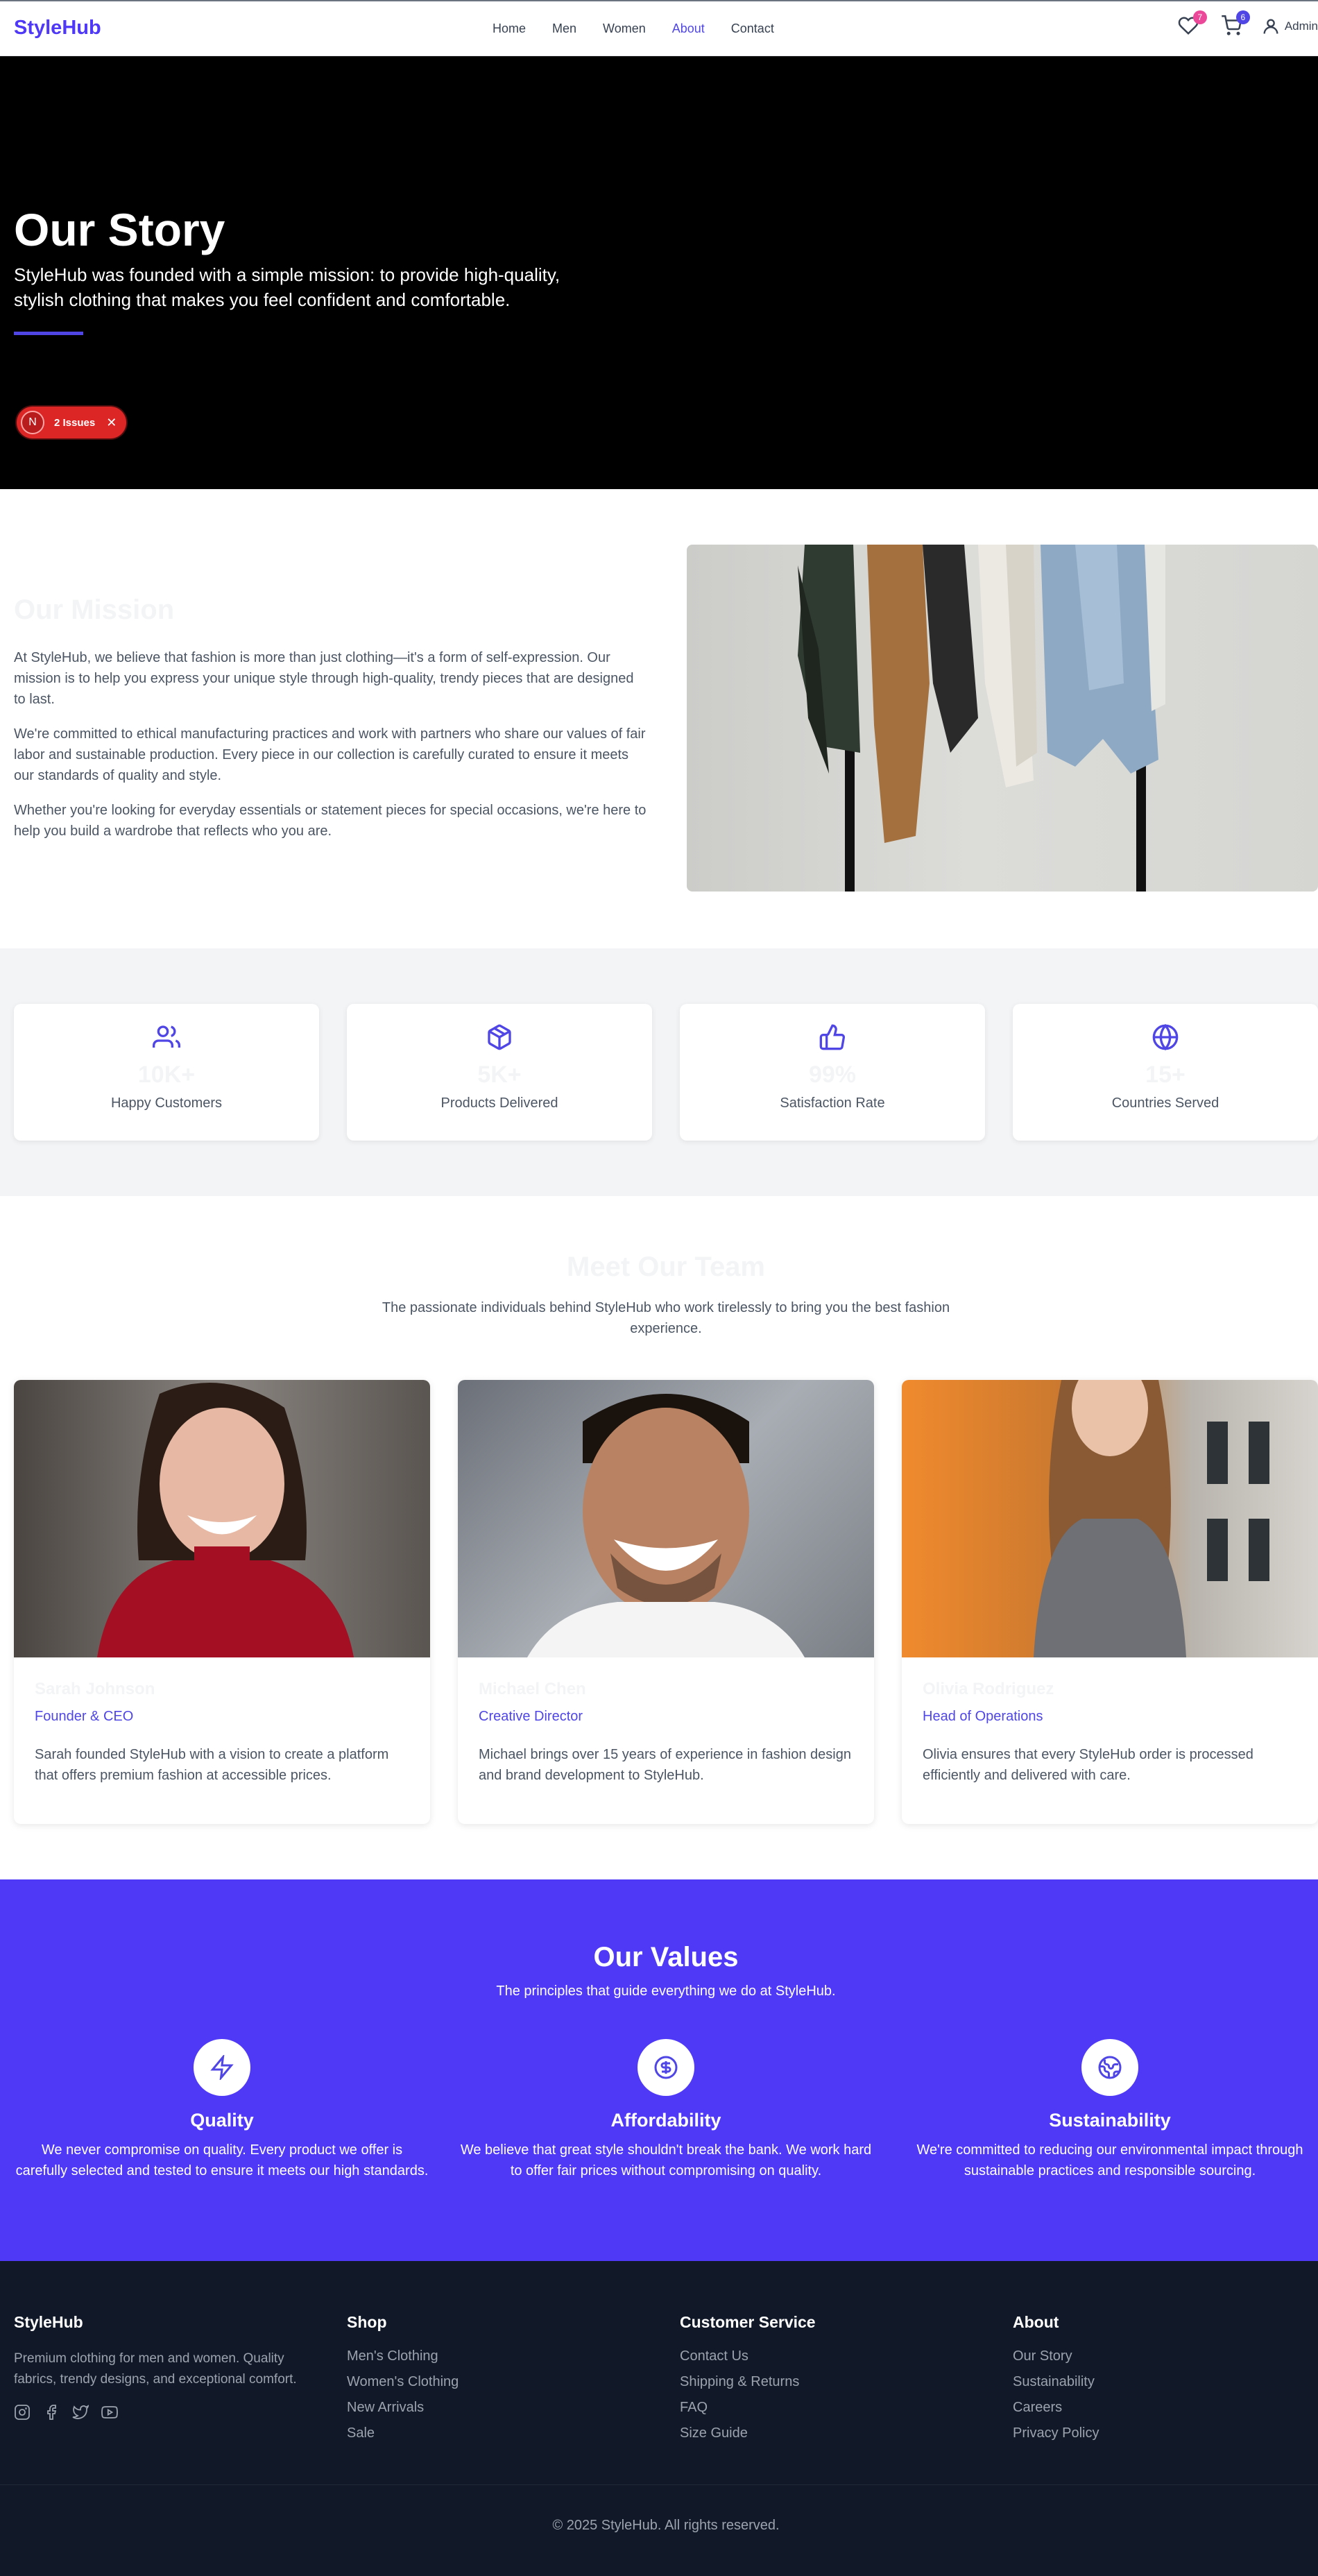 The image size is (1318, 2576). Describe the element at coordinates (166, 2412) in the screenshot. I see `social-links` at that location.